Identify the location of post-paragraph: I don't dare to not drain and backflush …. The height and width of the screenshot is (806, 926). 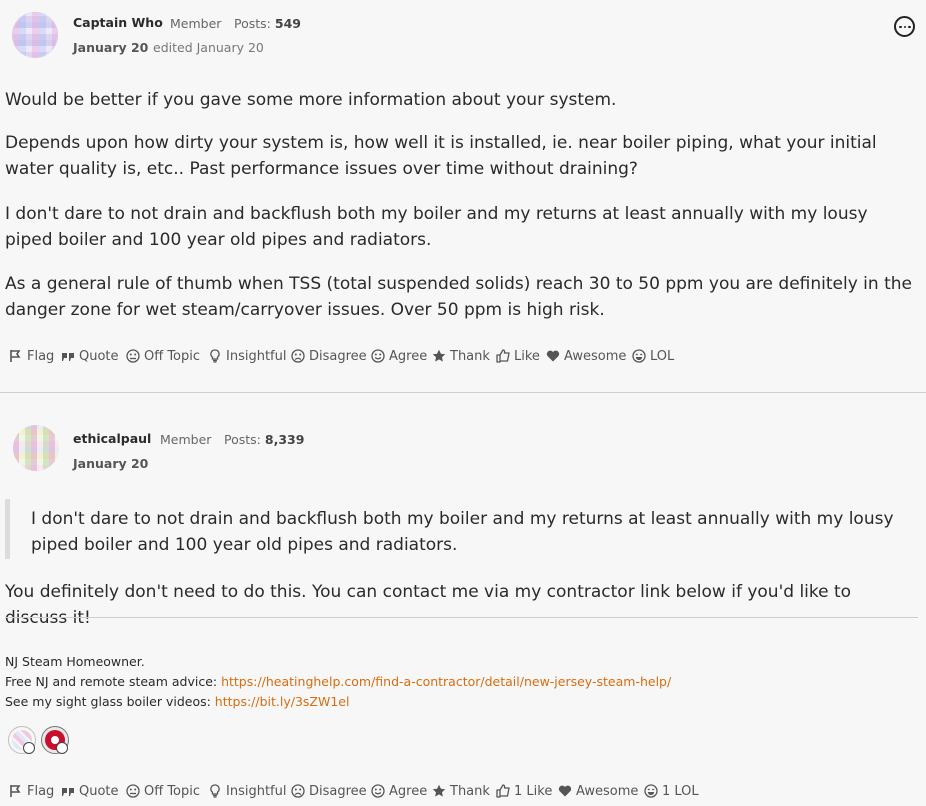
(436, 227).